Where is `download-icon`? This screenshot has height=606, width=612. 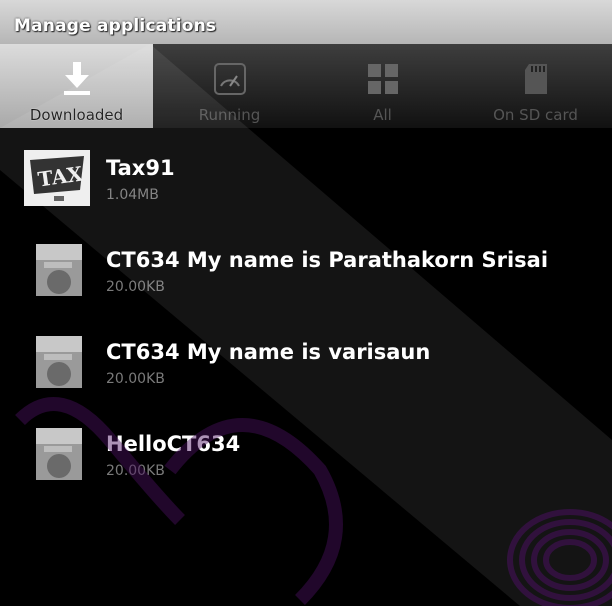
download-icon is located at coordinates (77, 79).